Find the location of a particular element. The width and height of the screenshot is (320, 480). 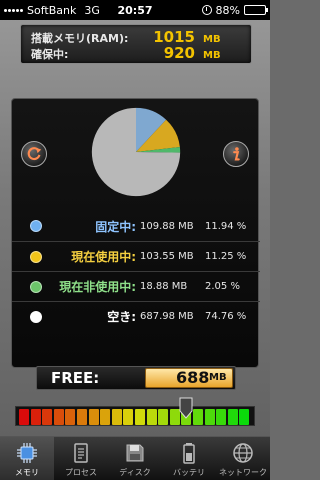

tab-memory: メモリ is located at coordinates (27, 458).